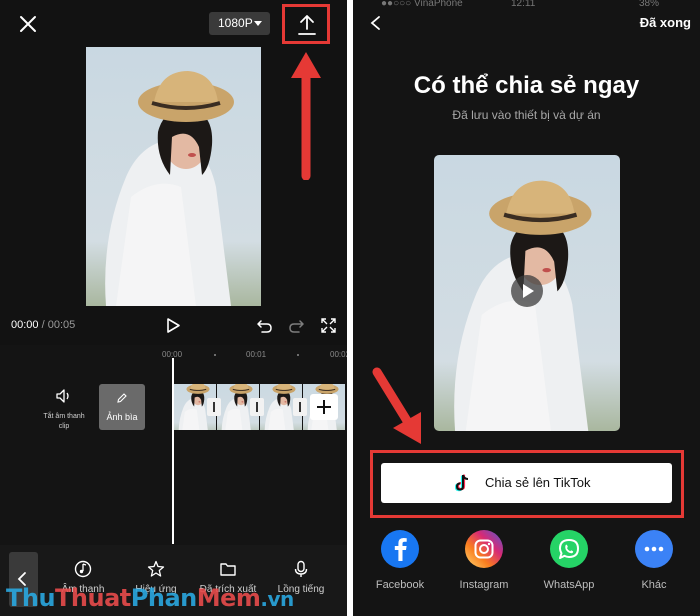  Describe the element at coordinates (83, 569) in the screenshot. I see `music-note-icon` at that location.